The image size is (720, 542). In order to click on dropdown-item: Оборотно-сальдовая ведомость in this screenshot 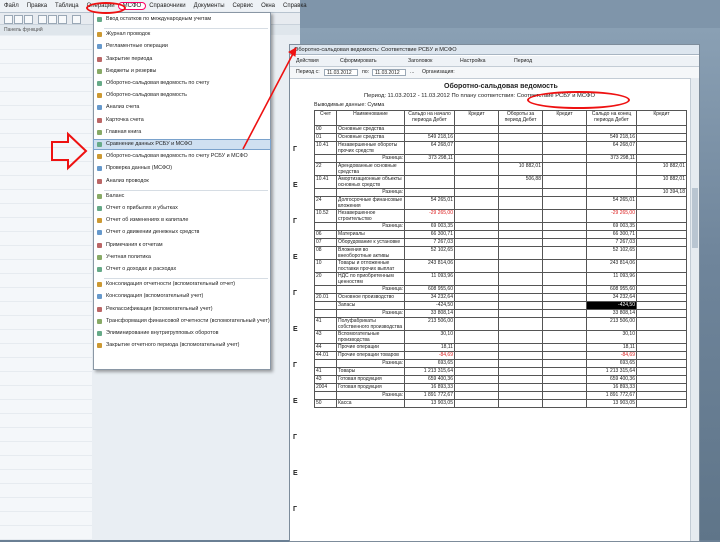, I will do `click(182, 95)`.